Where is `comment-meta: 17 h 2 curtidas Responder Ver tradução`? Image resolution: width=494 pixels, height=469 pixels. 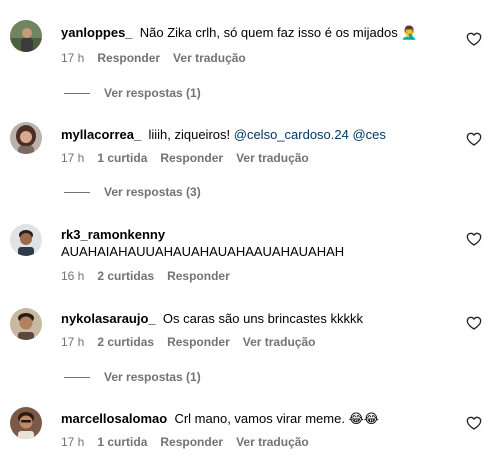
comment-meta: 17 h 2 curtidas Responder Ver tradução is located at coordinates (194, 342).